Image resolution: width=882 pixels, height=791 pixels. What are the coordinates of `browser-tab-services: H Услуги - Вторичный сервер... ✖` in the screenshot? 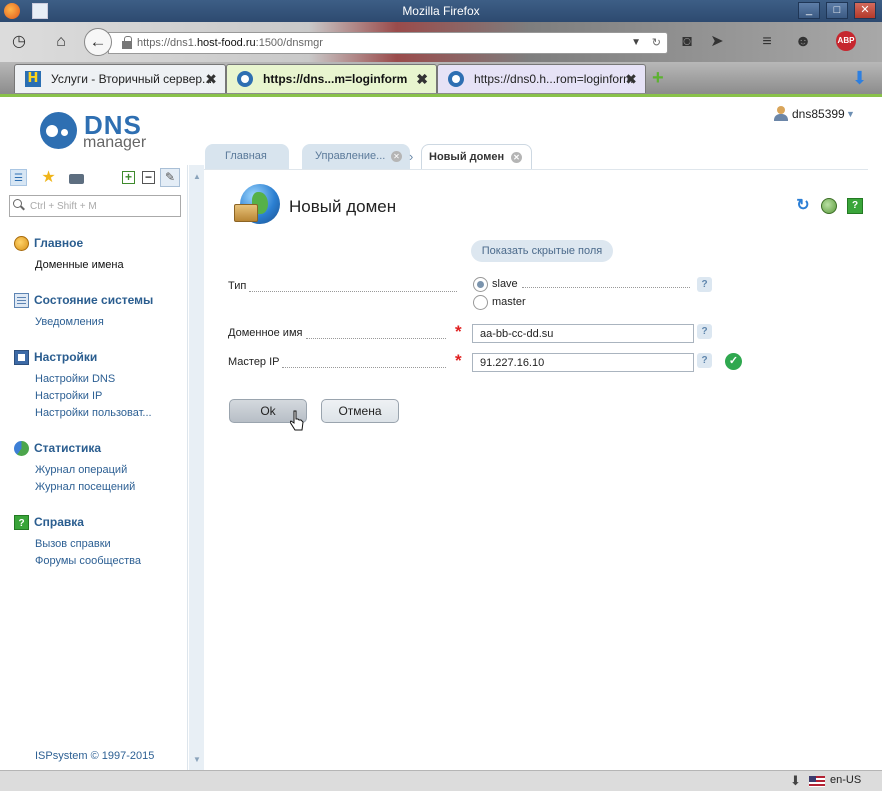 It's located at (120, 78).